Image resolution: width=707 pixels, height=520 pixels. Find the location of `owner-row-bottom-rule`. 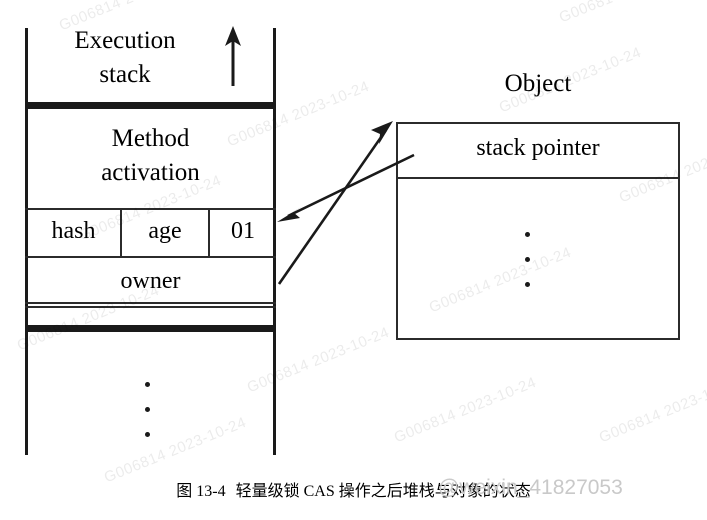

owner-row-bottom-rule is located at coordinates (150, 303).